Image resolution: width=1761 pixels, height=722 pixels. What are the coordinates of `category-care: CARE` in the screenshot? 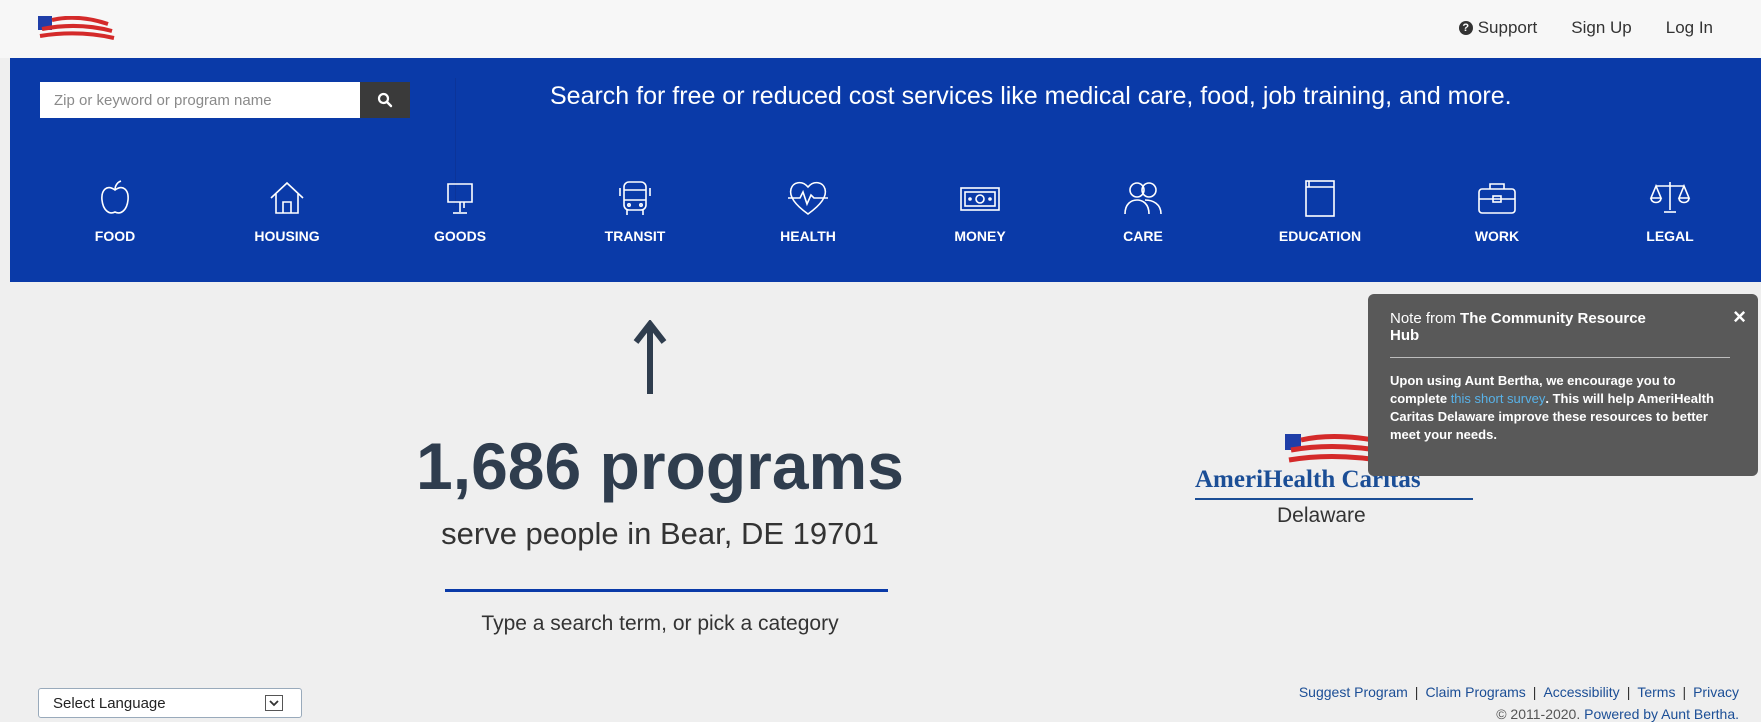 It's located at (1143, 211).